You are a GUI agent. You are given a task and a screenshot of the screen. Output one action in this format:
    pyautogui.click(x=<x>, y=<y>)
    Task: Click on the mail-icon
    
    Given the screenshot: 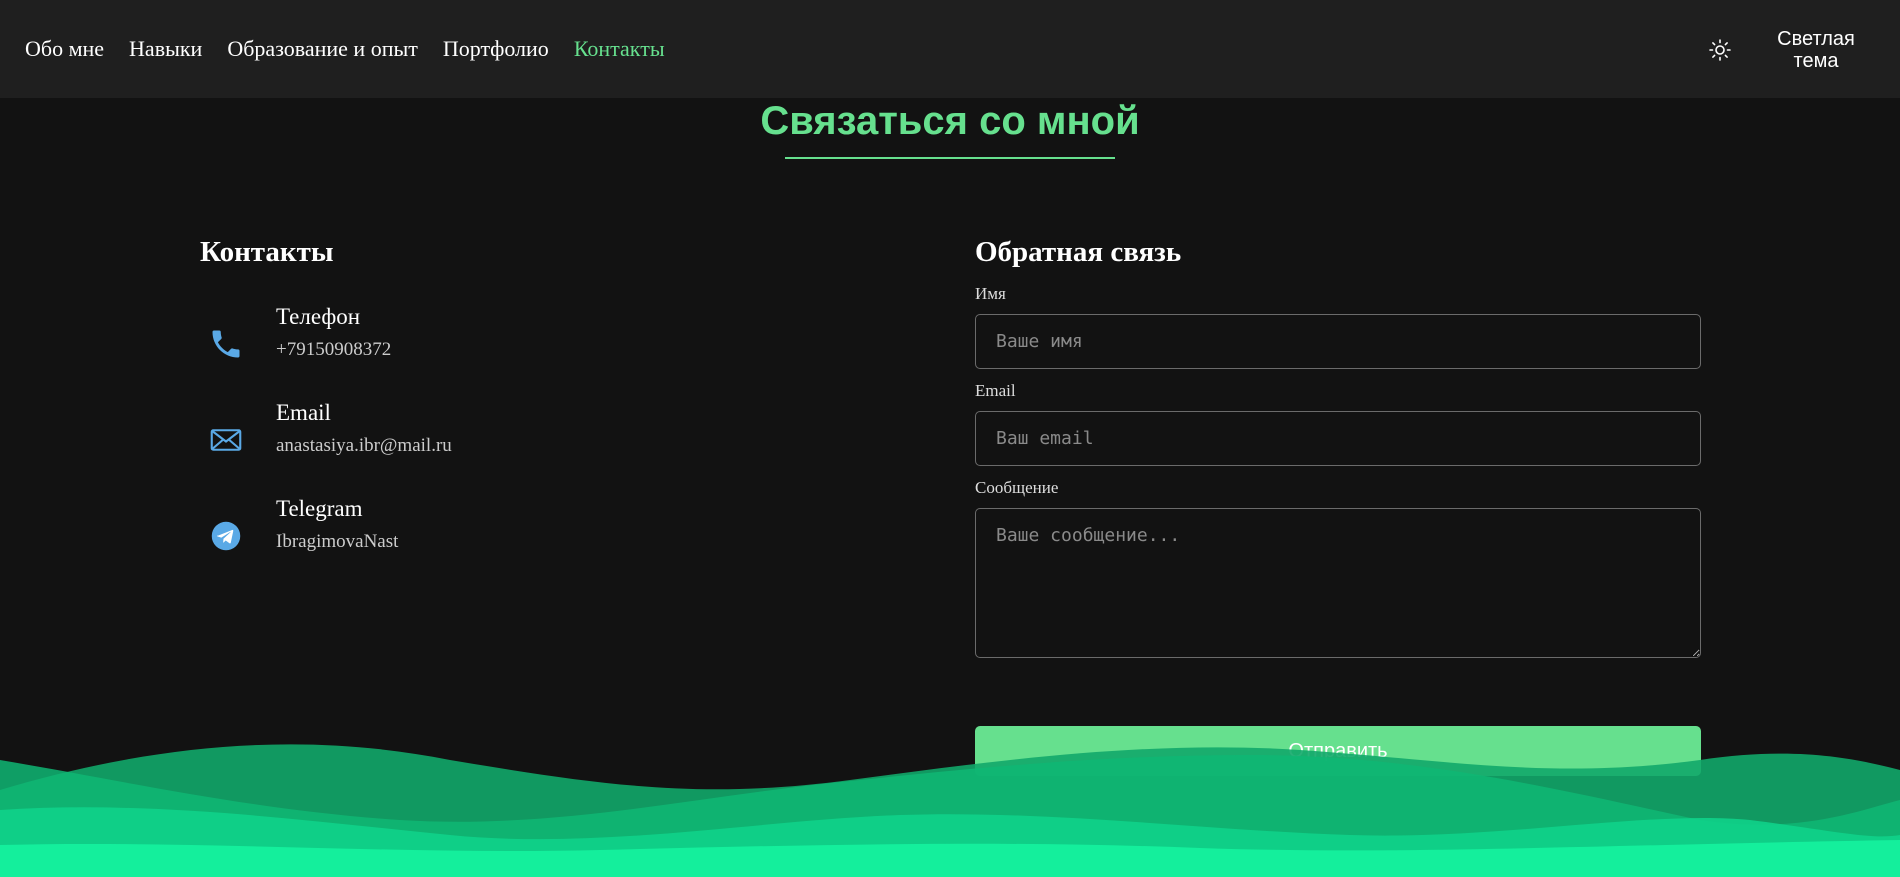 What is the action you would take?
    pyautogui.click(x=226, y=440)
    